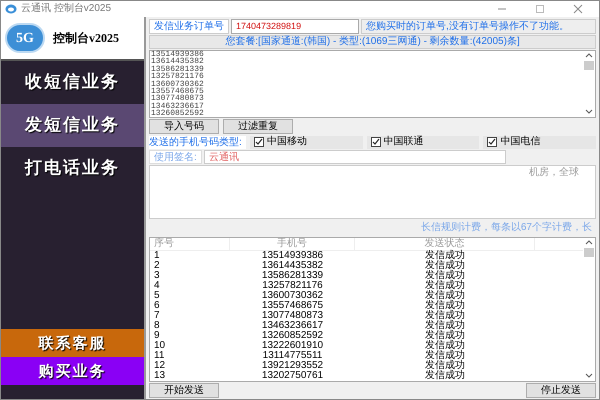 This screenshot has width=600, height=400. Describe the element at coordinates (157, 296) in the screenshot. I see `table-cell-text: 5` at that location.